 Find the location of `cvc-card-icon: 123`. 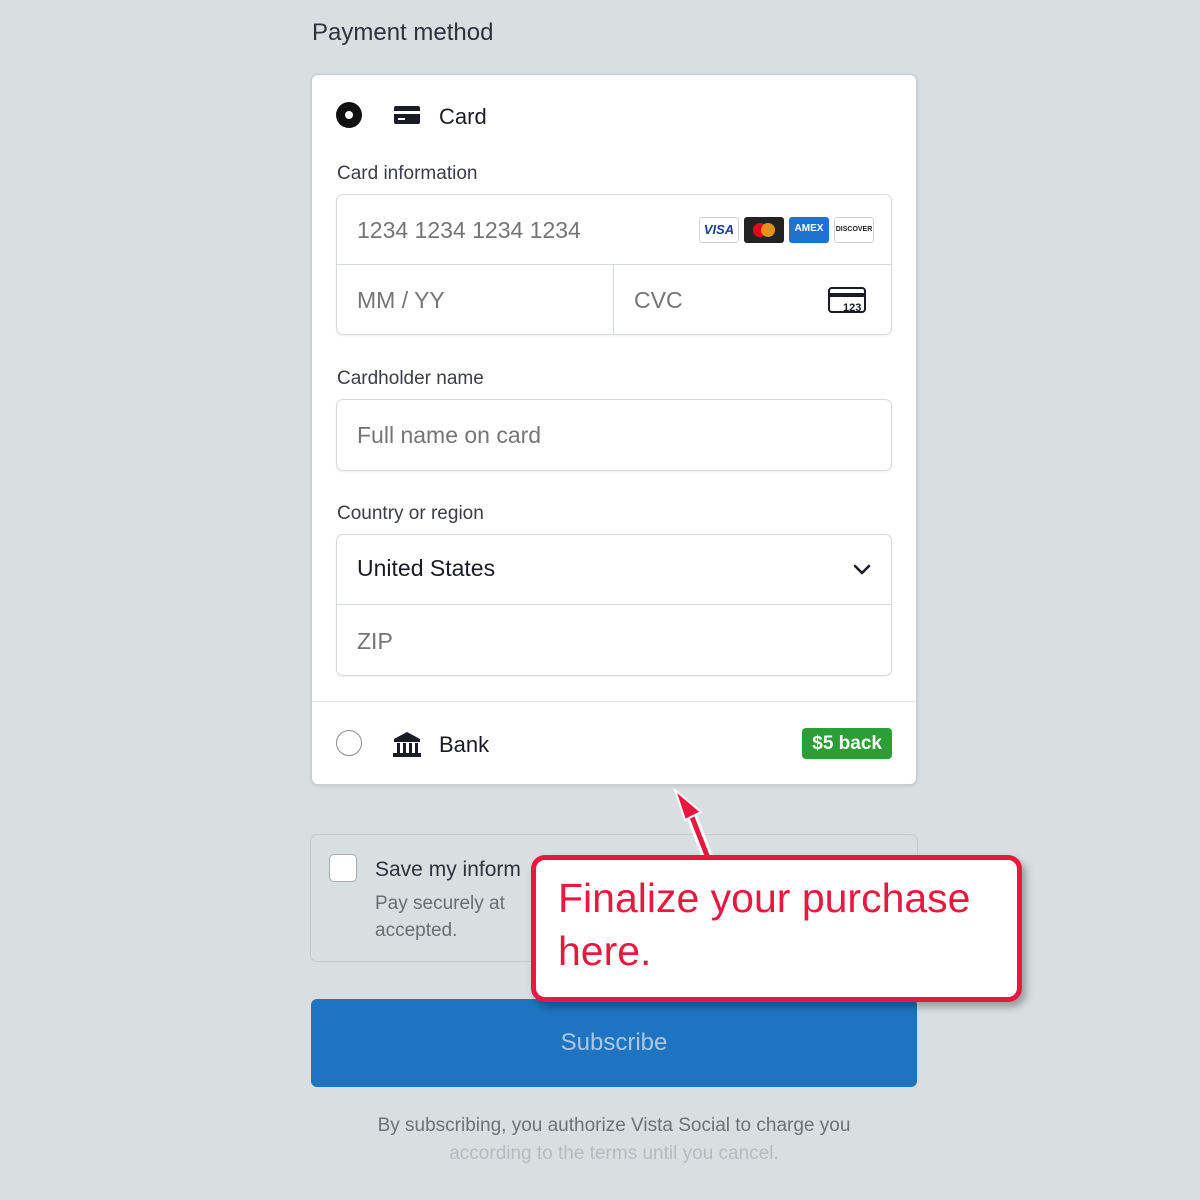

cvc-card-icon: 123 is located at coordinates (848, 303).